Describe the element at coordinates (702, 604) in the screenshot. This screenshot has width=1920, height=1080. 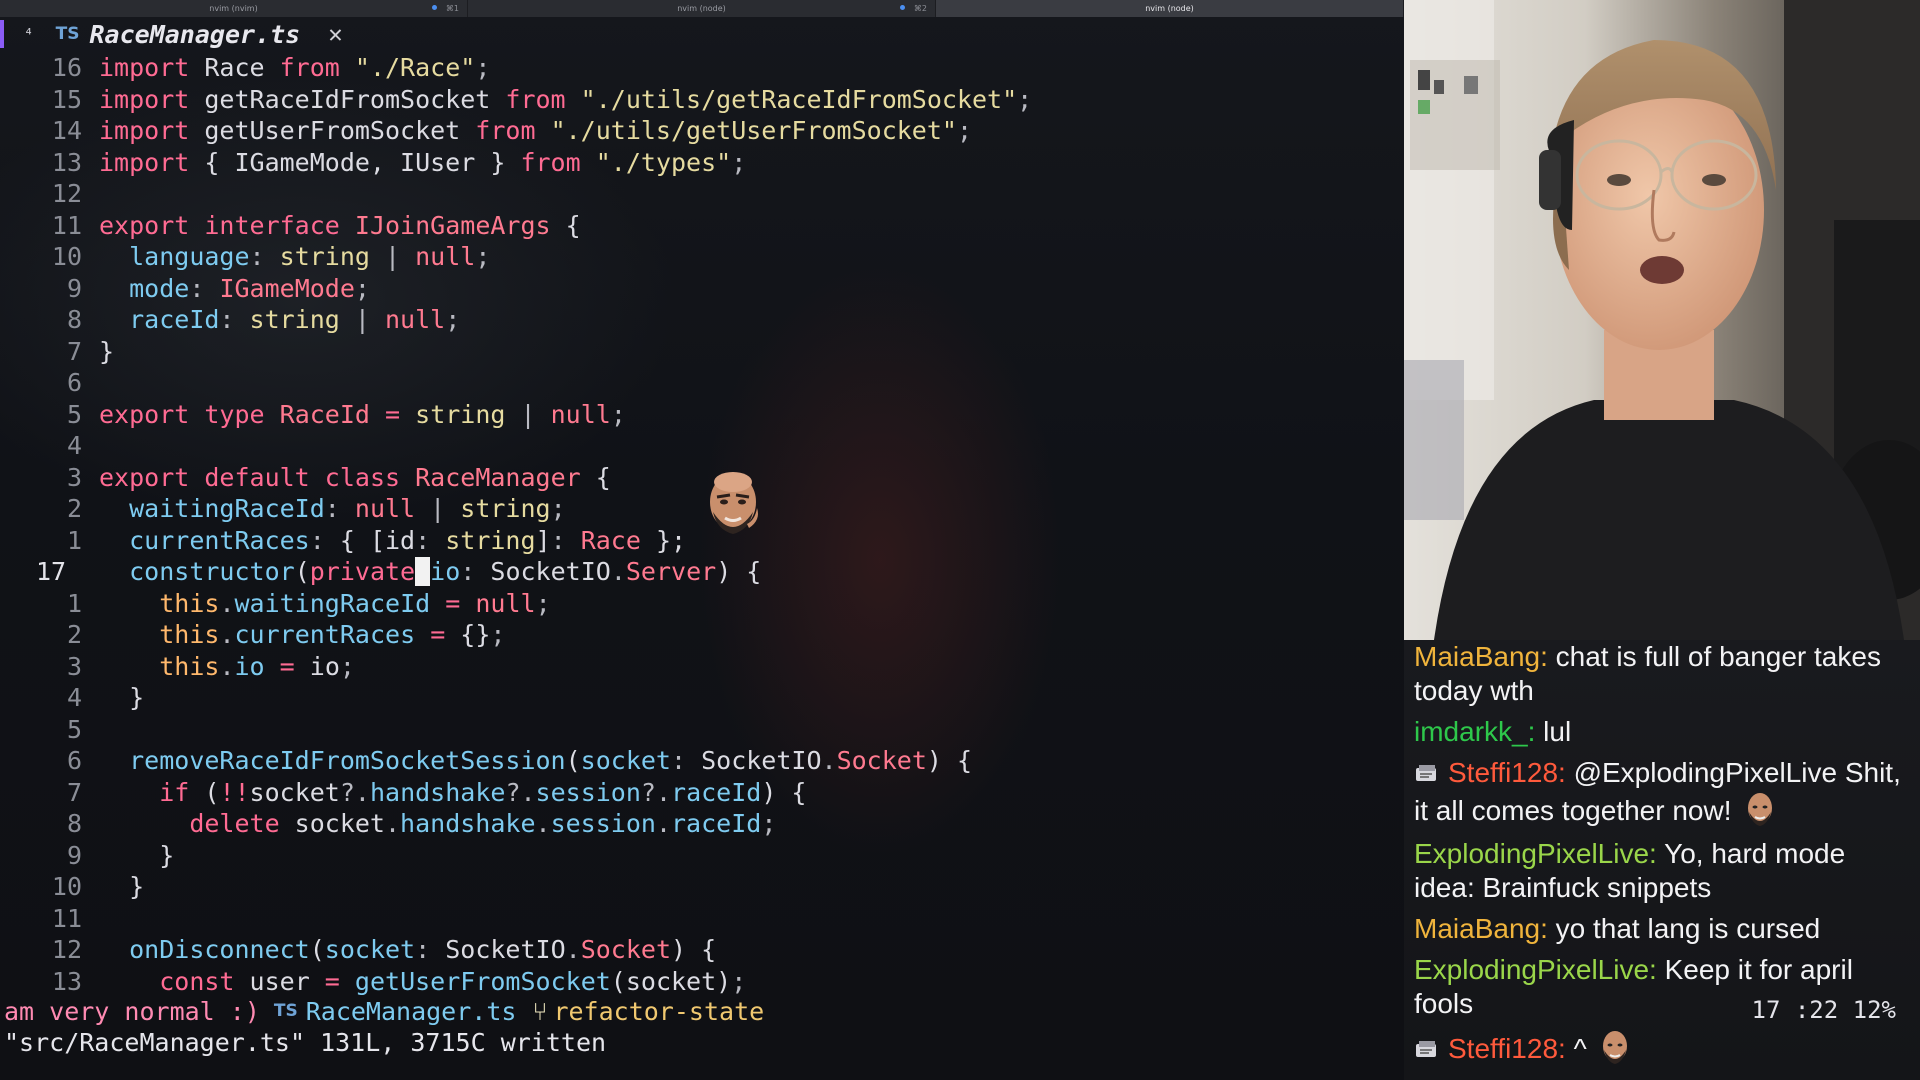
I see `code-line: 1 this.waitingRaceId = null;` at that location.